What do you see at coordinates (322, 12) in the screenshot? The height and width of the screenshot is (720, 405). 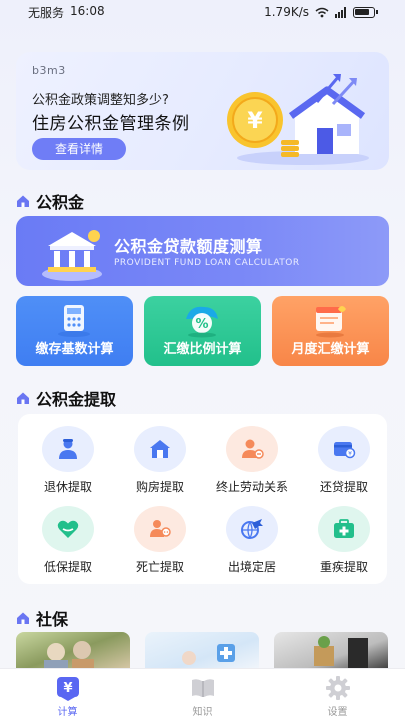 I see `wifi-icon` at bounding box center [322, 12].